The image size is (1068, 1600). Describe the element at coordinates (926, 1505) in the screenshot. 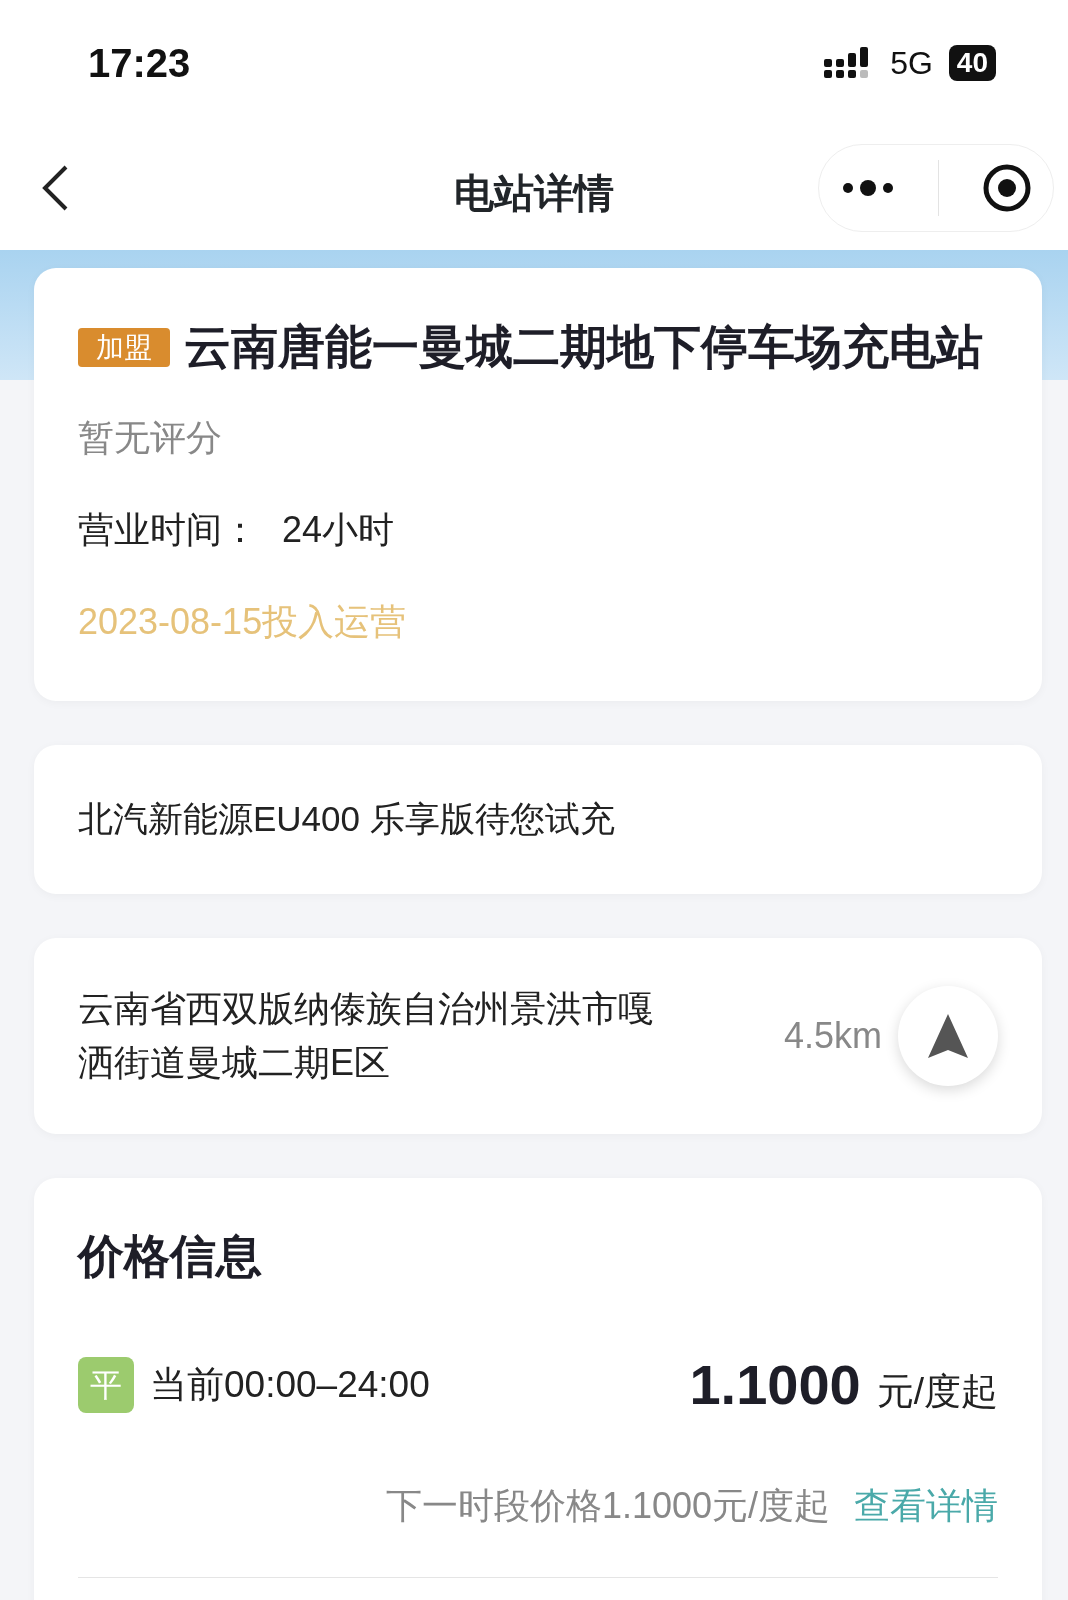

I see `details-link: 查看详情` at that location.